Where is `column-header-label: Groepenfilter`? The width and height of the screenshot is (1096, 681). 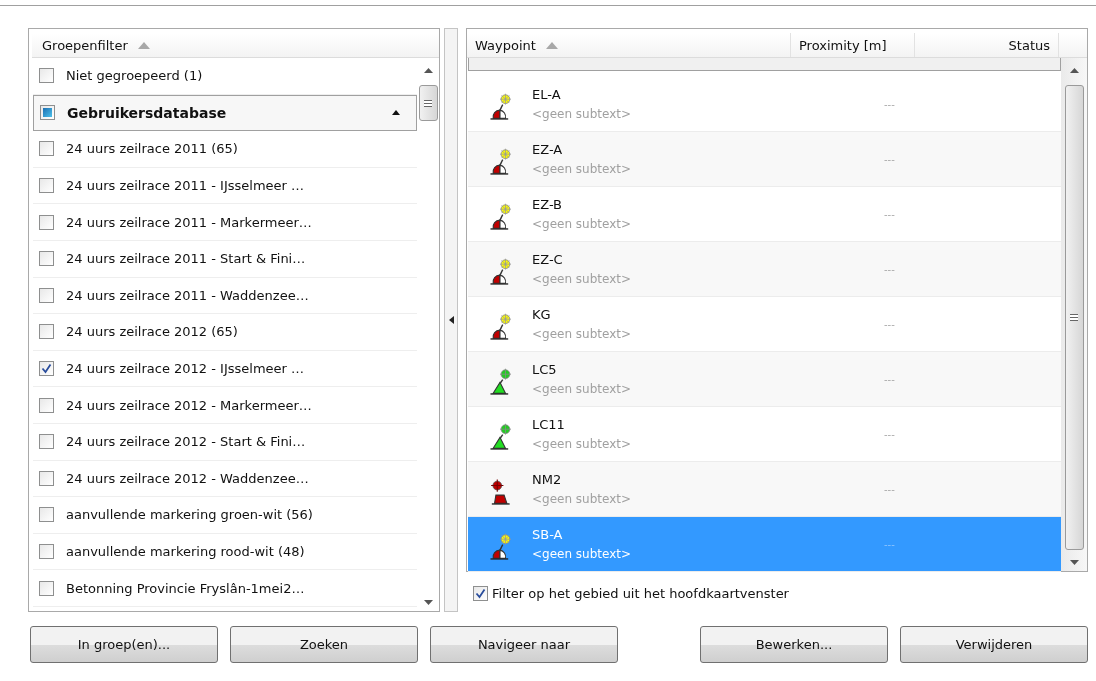 column-header-label: Groepenfilter is located at coordinates (85, 45).